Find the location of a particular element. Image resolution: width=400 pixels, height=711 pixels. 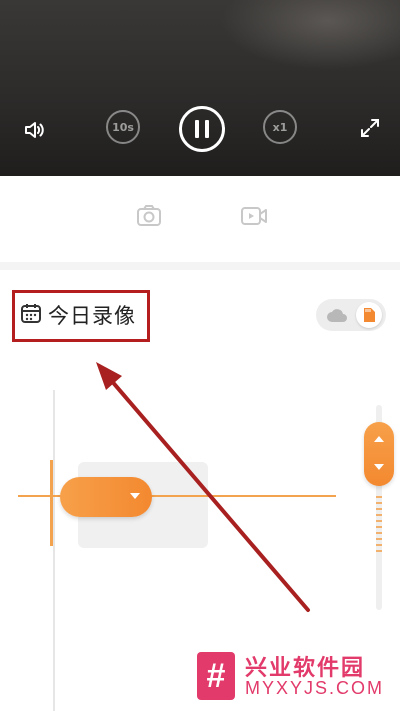

playback-speed-button: x1 is located at coordinates (280, 127).